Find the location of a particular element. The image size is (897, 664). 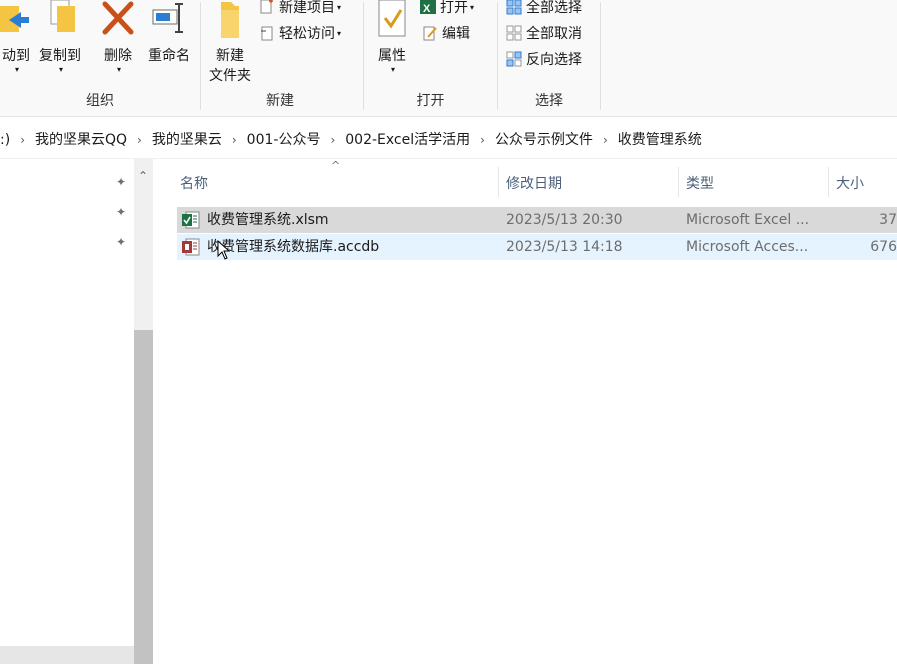

properties-icon is located at coordinates (392, 18).